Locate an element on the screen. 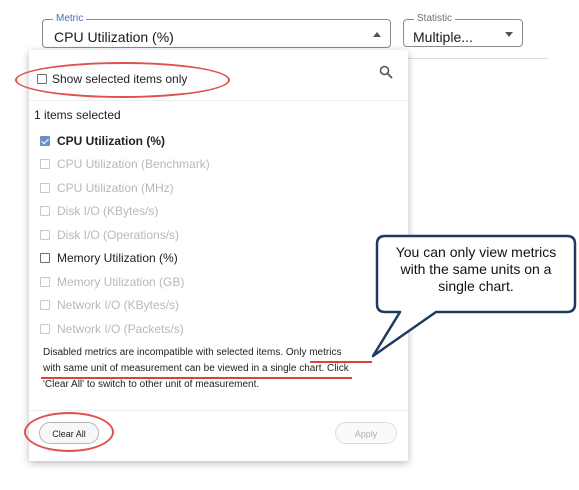 This screenshot has height=490, width=579. callout-line: with the same units on a is located at coordinates (476, 269).